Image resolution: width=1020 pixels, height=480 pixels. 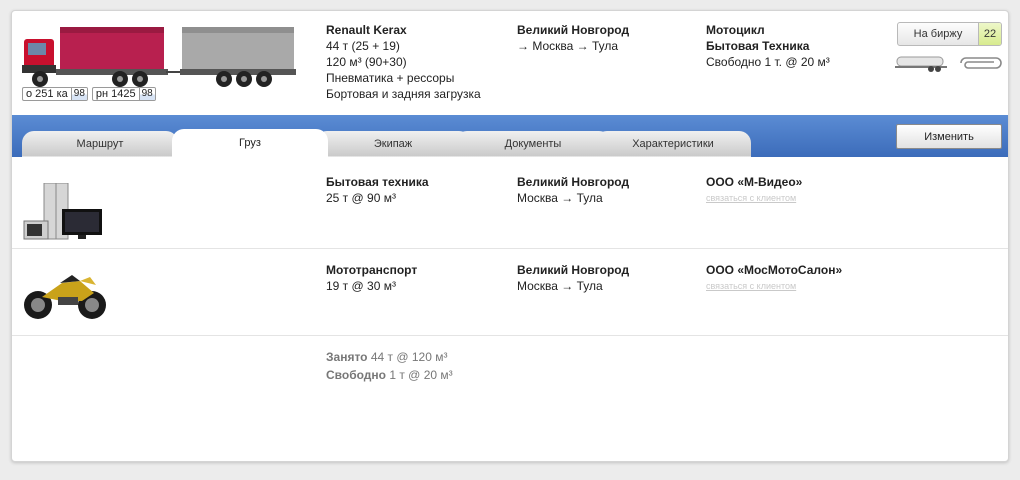 What do you see at coordinates (921, 63) in the screenshot?
I see `tanker-trailer-icon` at bounding box center [921, 63].